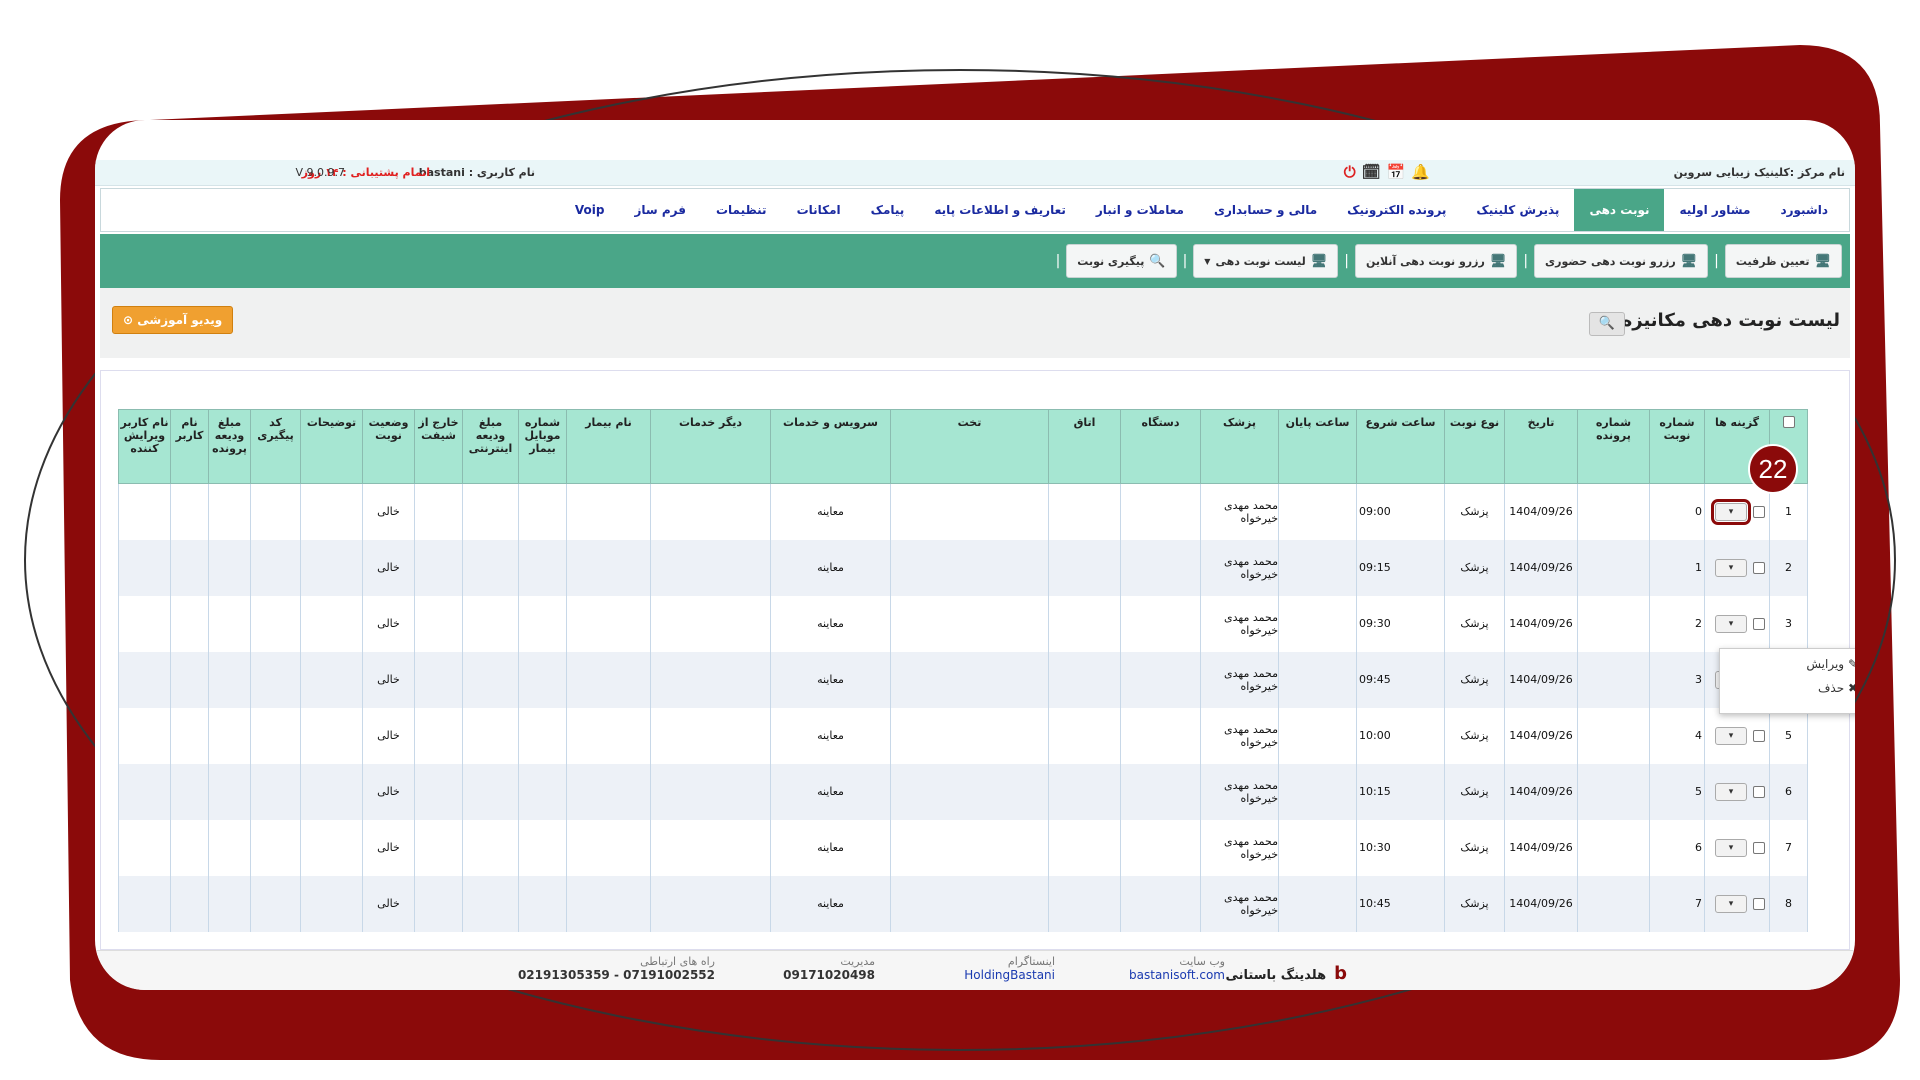 Image resolution: width=1920 pixels, height=1080 pixels. I want to click on column-header: دستگاه, so click(1160, 446).